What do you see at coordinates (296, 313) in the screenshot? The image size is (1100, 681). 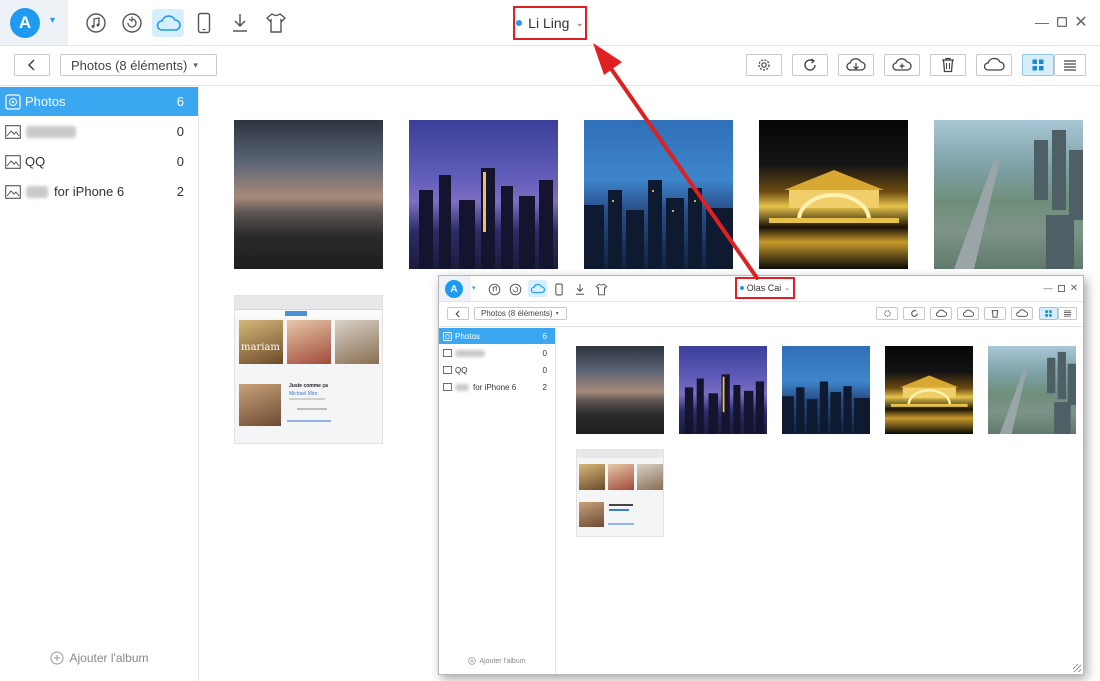 I see `screenshot-tab-active` at bounding box center [296, 313].